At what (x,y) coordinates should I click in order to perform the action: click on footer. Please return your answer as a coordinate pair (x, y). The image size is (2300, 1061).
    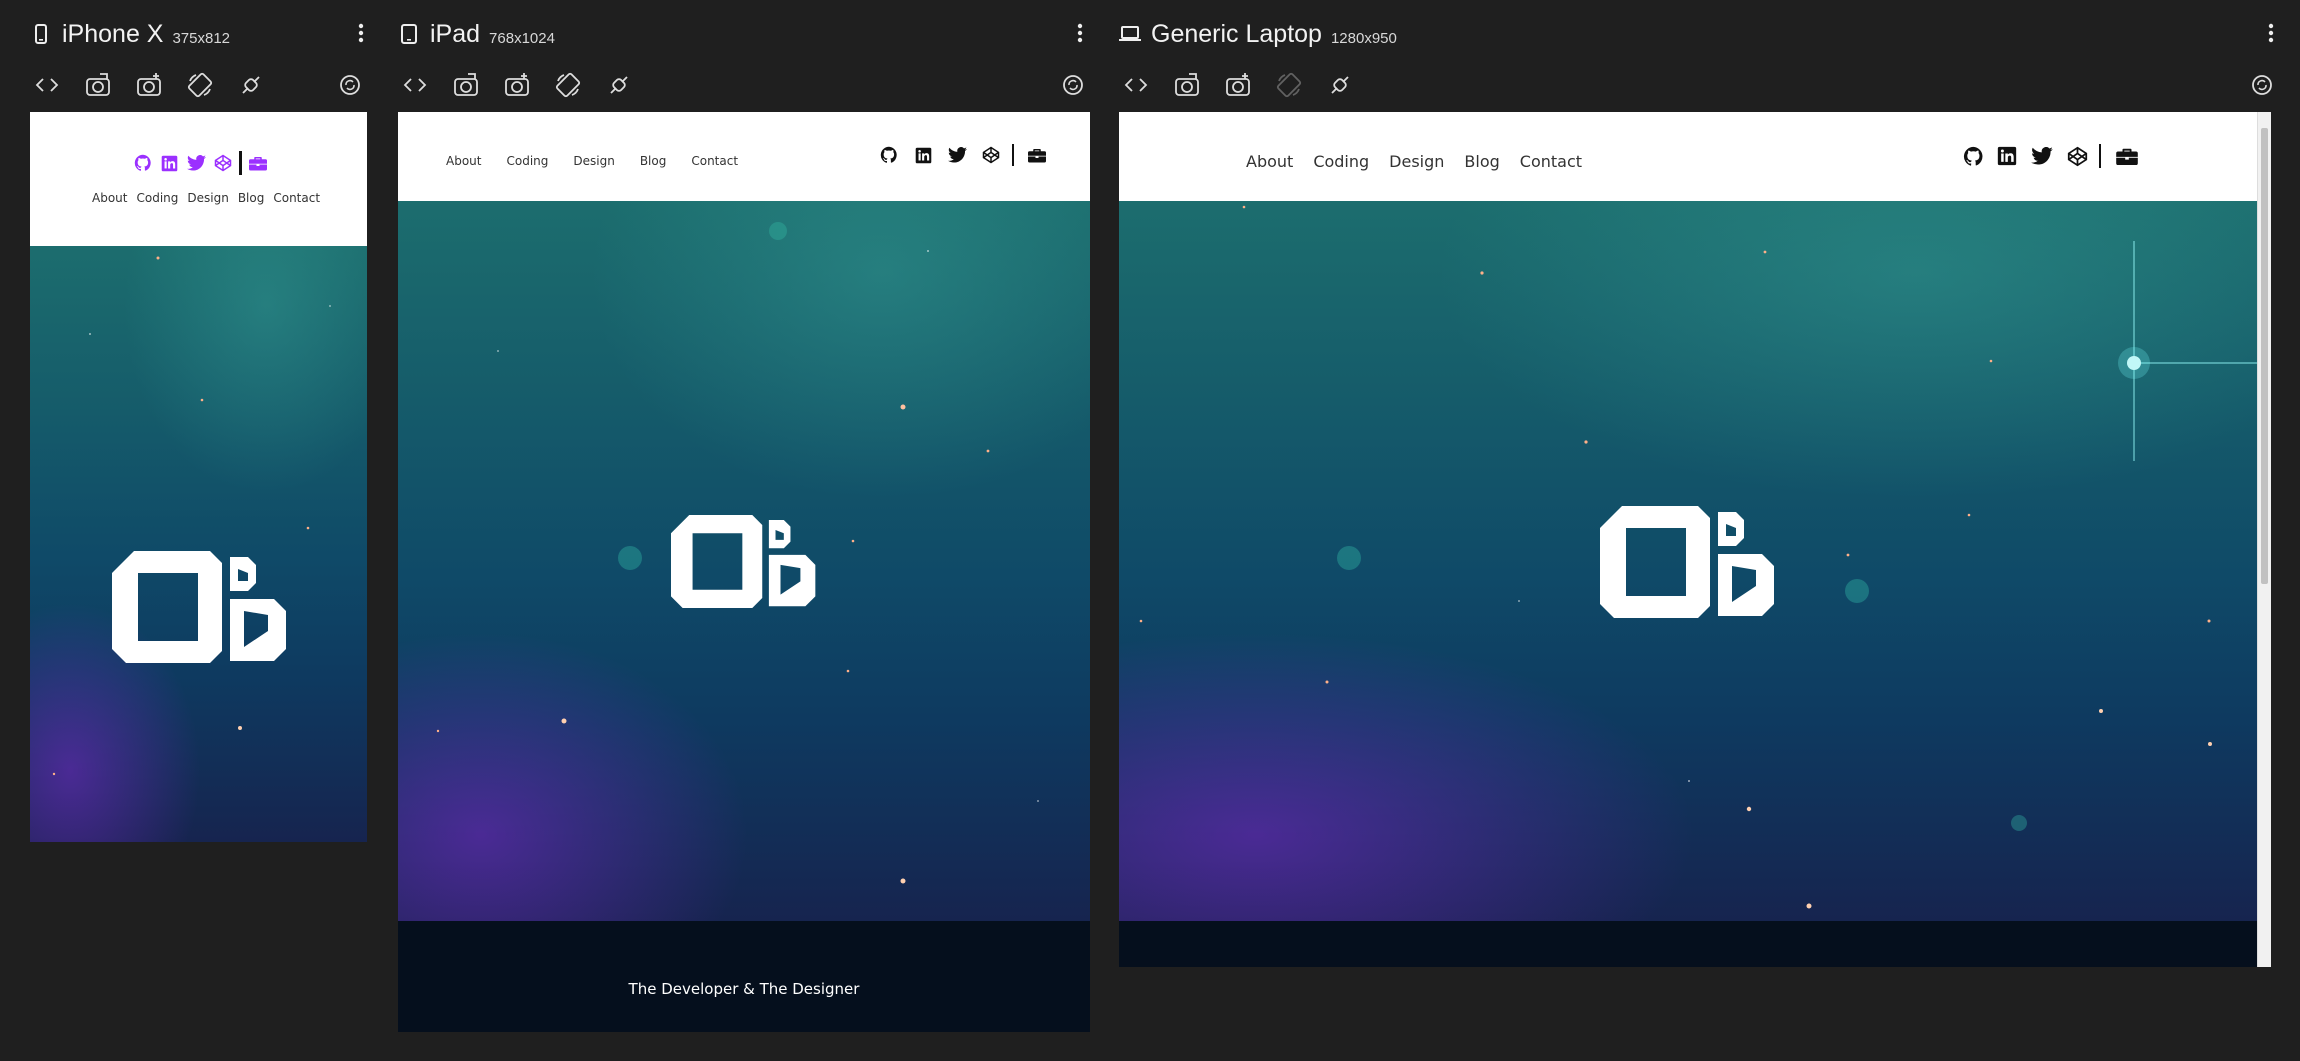
    Looking at the image, I should click on (1688, 944).